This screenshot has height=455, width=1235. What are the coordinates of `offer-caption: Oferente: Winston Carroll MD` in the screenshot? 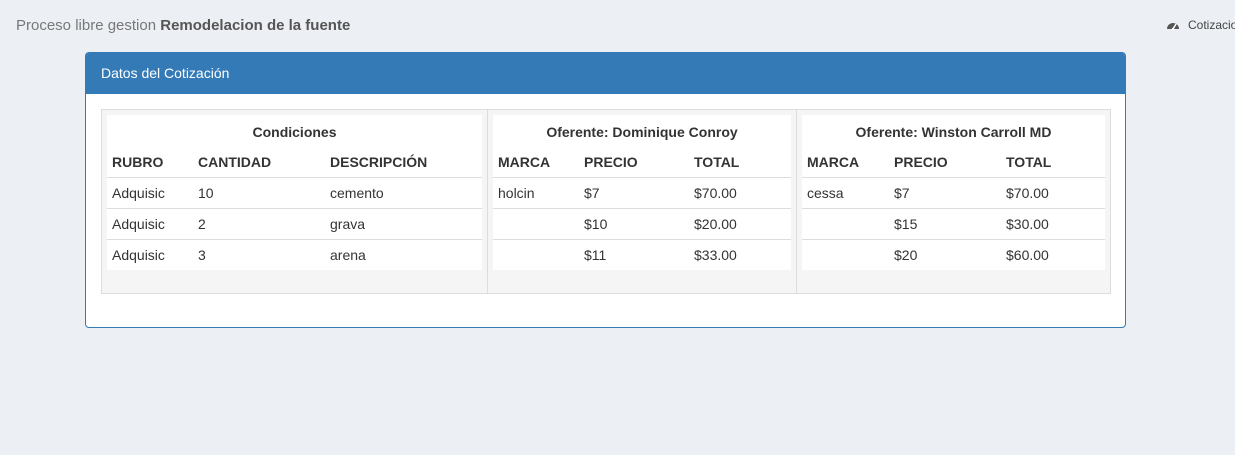 It's located at (953, 132).